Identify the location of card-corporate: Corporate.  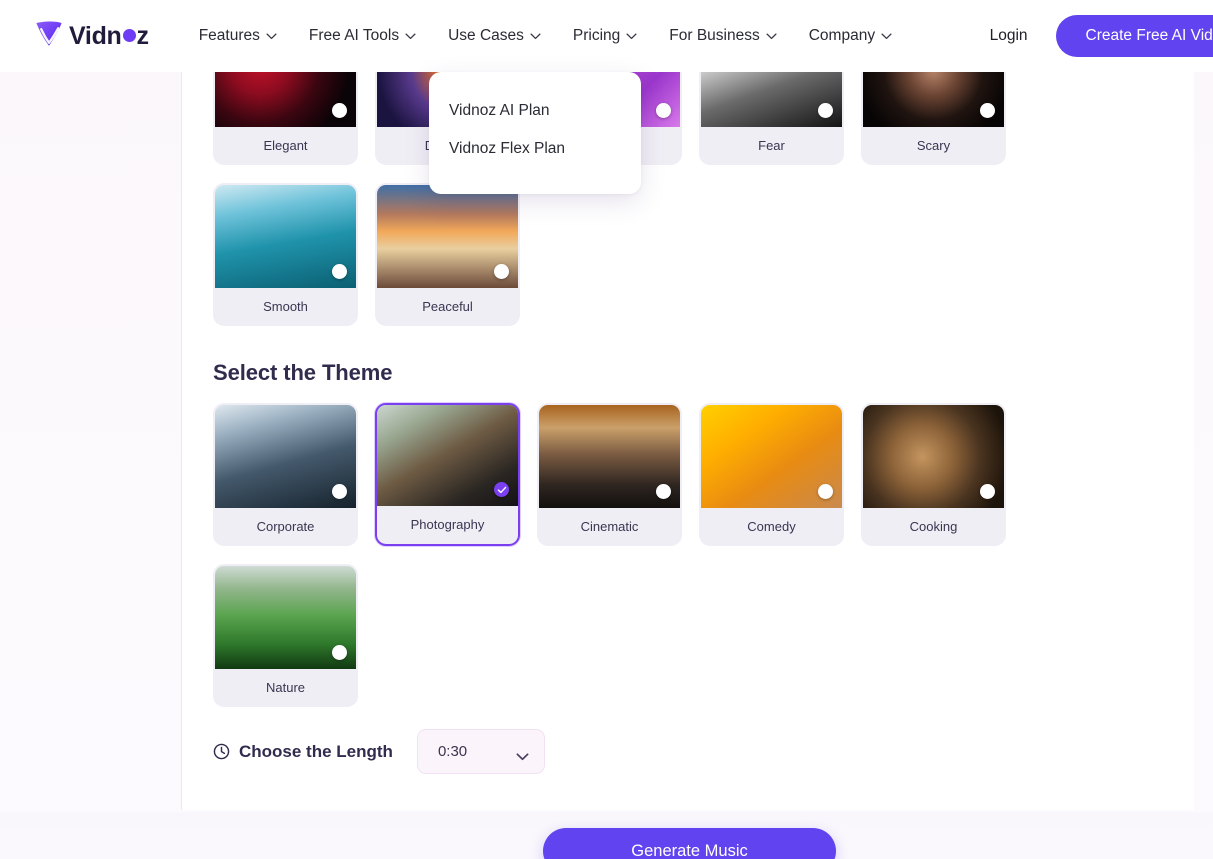
(285, 474).